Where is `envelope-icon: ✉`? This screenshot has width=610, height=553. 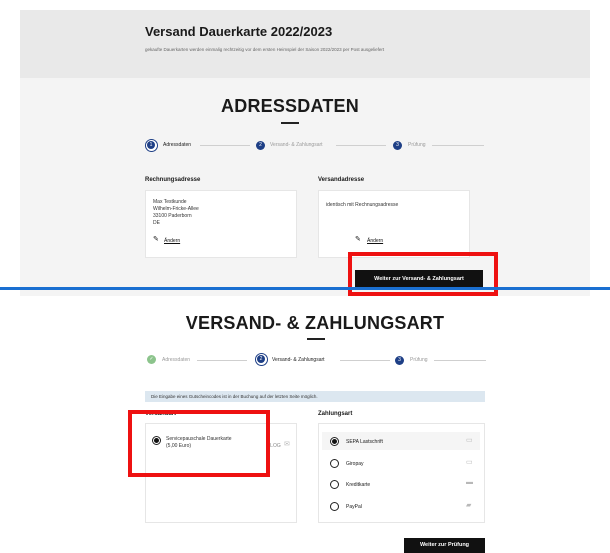
envelope-icon: ✉ is located at coordinates (287, 444).